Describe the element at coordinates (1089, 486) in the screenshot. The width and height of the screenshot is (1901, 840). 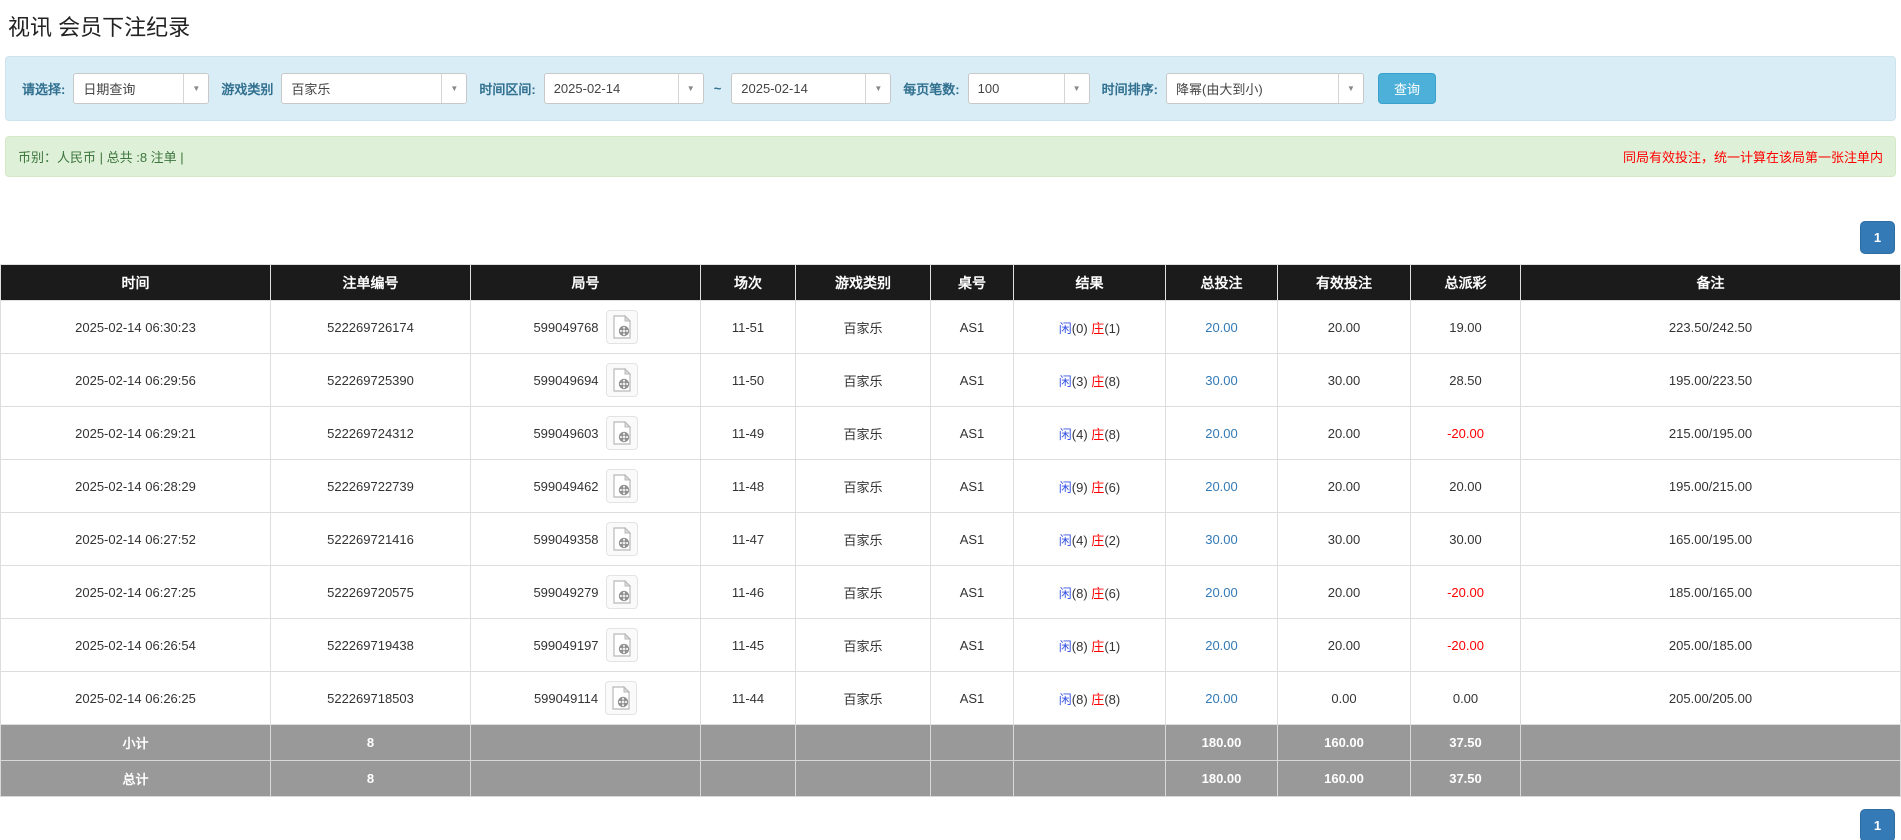
I see `cell-result: 闲(9) 庄(6)` at that location.